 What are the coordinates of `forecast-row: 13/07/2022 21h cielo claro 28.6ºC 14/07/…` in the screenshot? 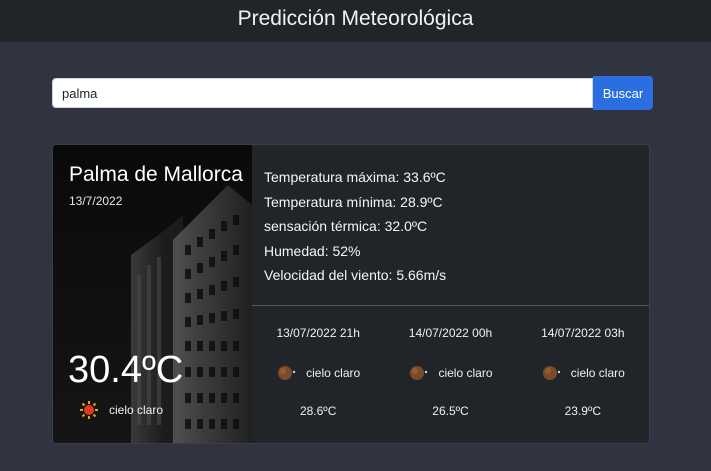 It's located at (450, 372).